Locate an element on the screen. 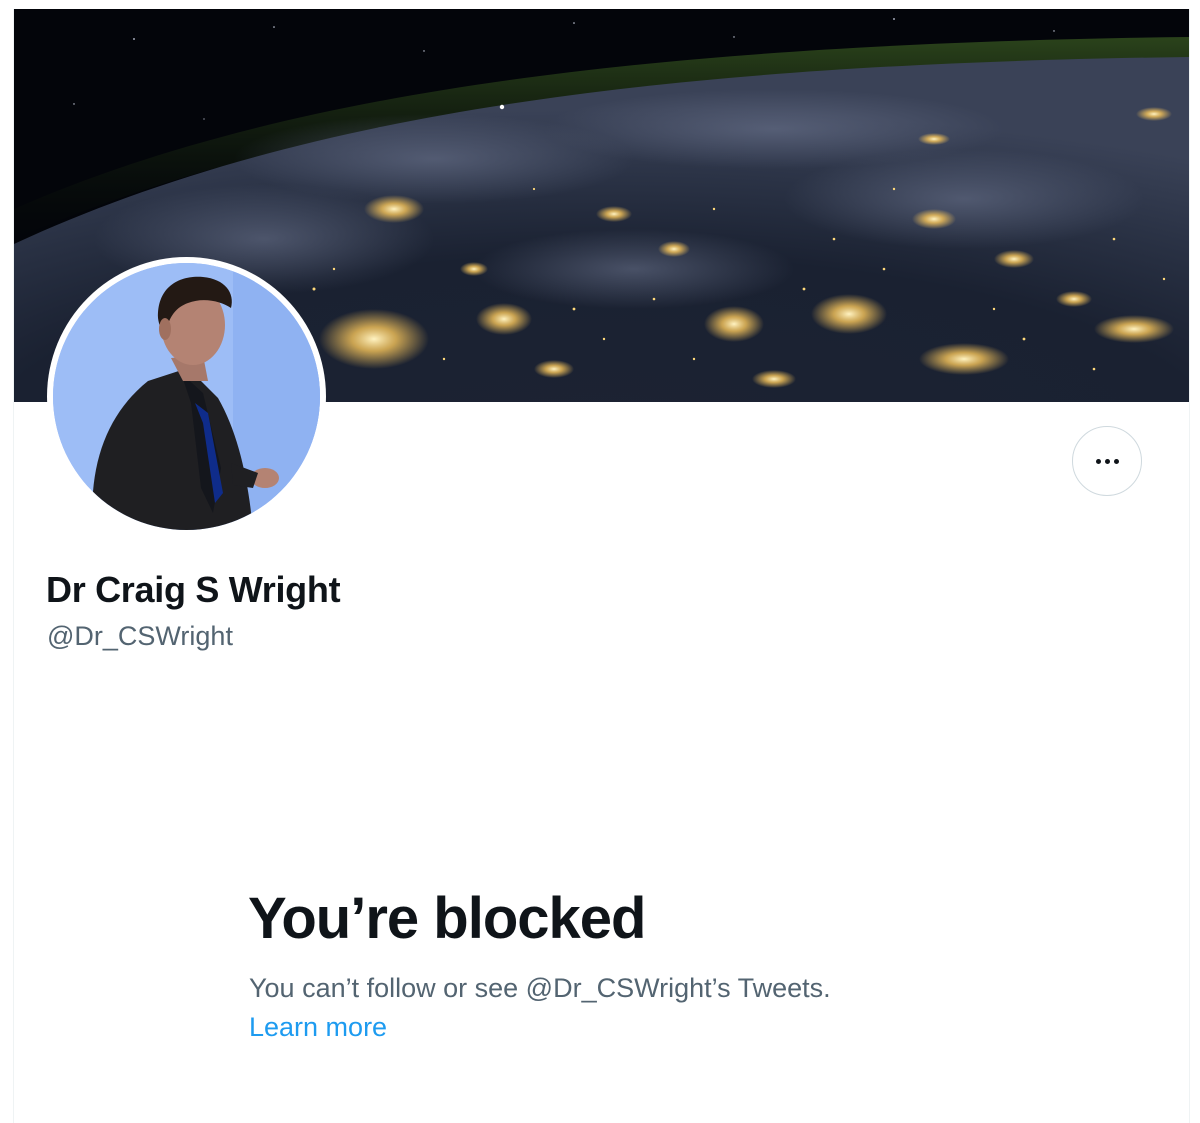 The width and height of the screenshot is (1200, 1123). profile-handle: @Dr_CSWright is located at coordinates (140, 636).